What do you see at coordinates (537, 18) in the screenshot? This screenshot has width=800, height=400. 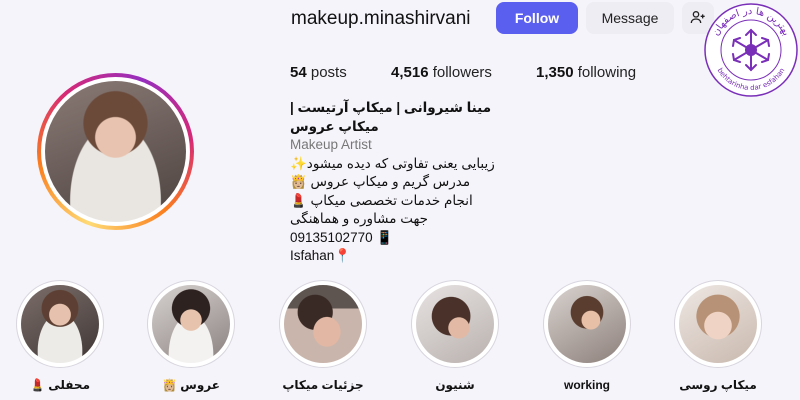 I see `follow-button: Follow` at bounding box center [537, 18].